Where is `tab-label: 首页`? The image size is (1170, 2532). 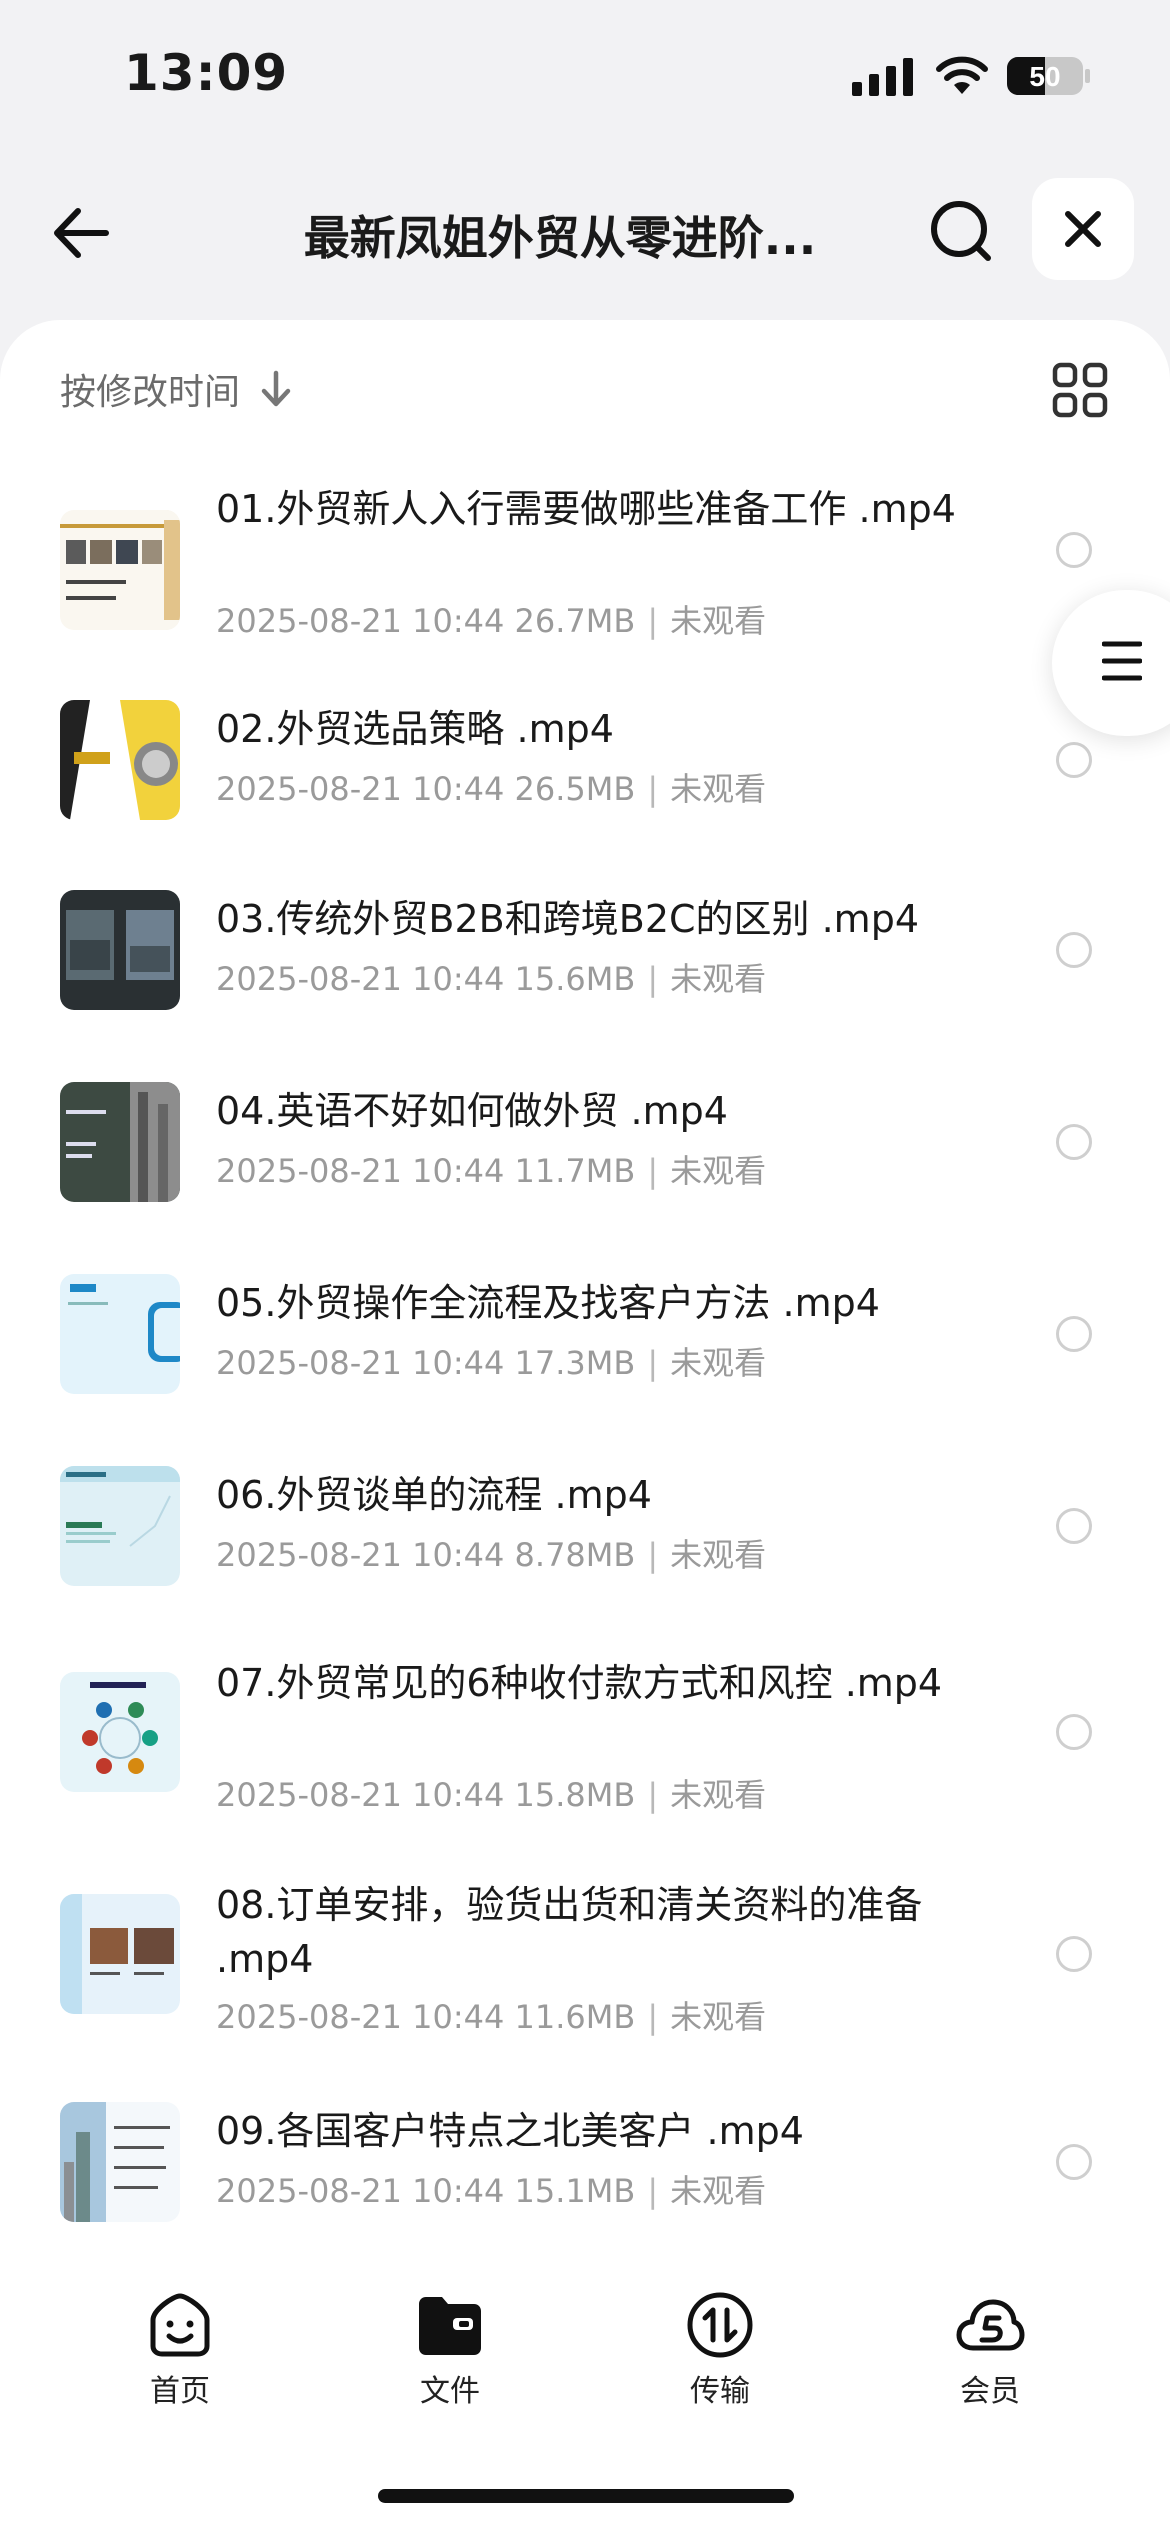
tab-label: 首页 is located at coordinates (180, 2391).